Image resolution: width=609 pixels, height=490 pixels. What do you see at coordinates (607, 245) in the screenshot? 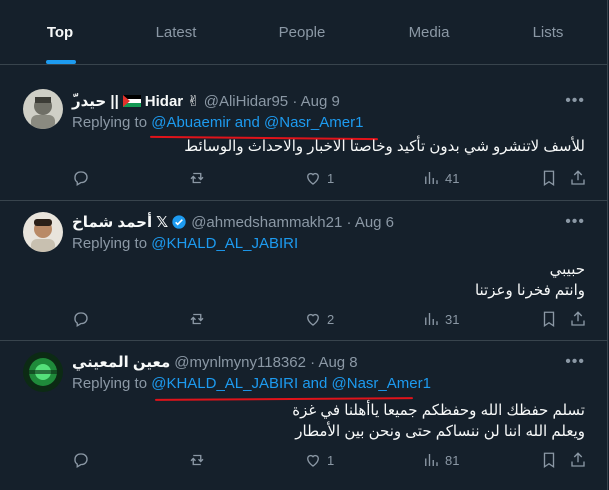
I see `column-divider` at bounding box center [607, 245].